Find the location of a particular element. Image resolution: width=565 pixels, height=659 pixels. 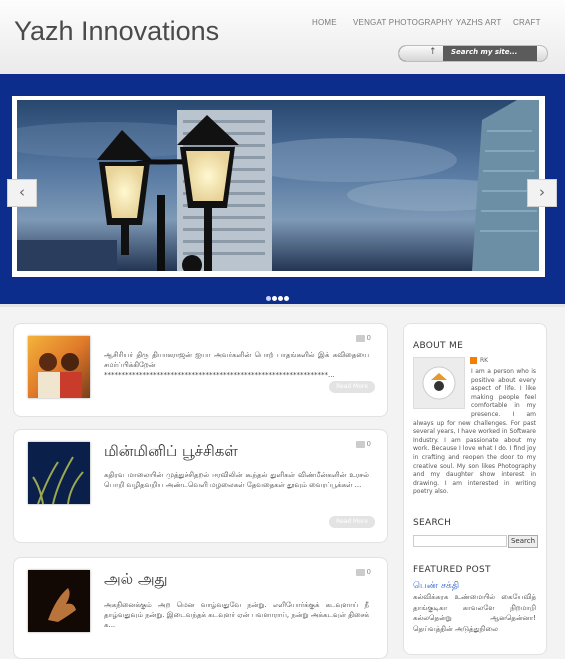

post-title: அல் அது is located at coordinates (136, 580).